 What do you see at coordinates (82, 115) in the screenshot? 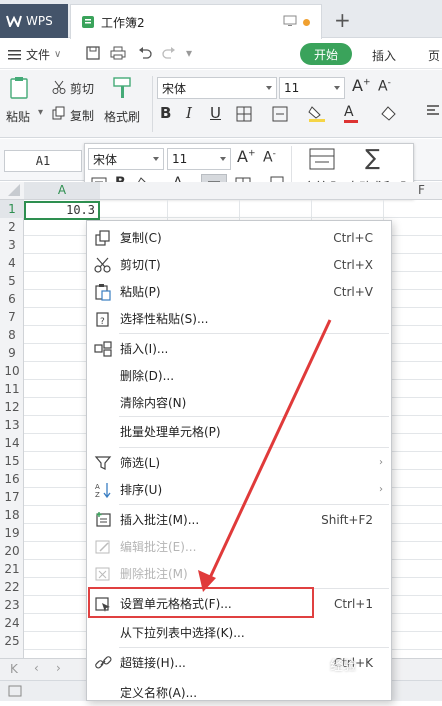
I see `copy-button: 复制` at bounding box center [82, 115].